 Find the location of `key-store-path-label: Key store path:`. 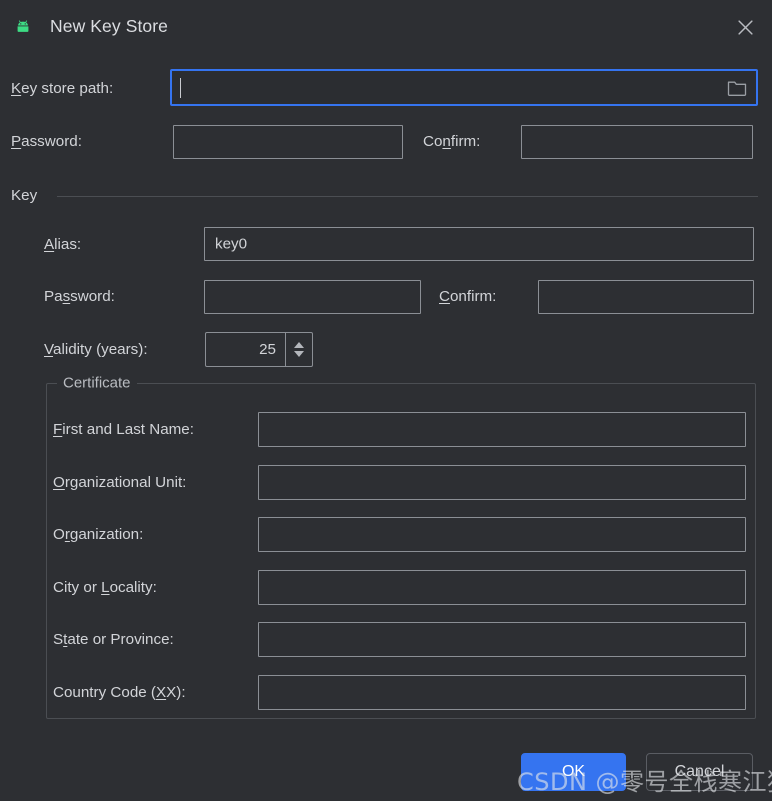

key-store-path-label: Key store path: is located at coordinates (62, 88).